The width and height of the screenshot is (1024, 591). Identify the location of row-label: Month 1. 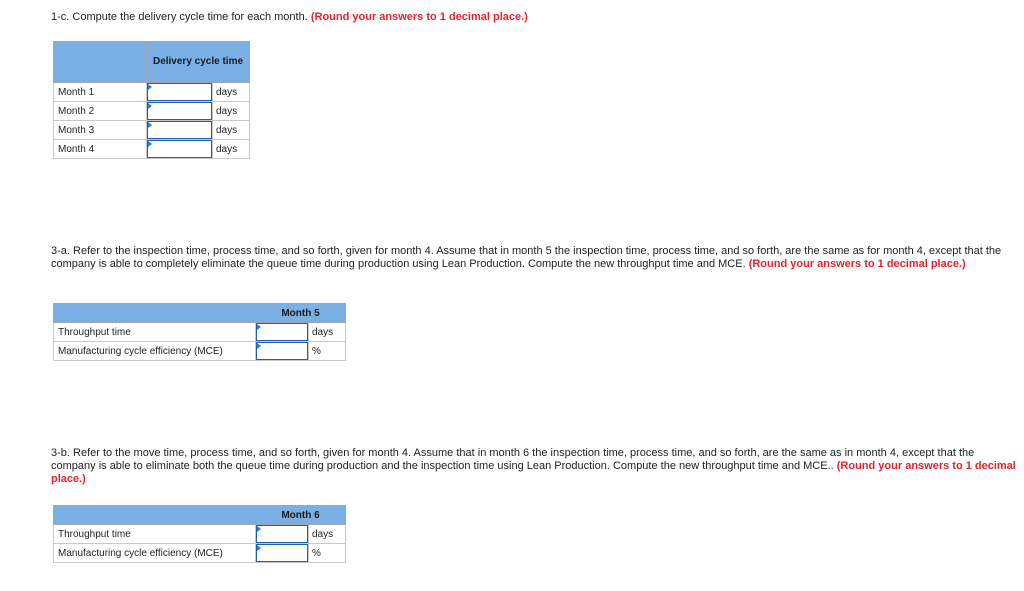
(100, 92).